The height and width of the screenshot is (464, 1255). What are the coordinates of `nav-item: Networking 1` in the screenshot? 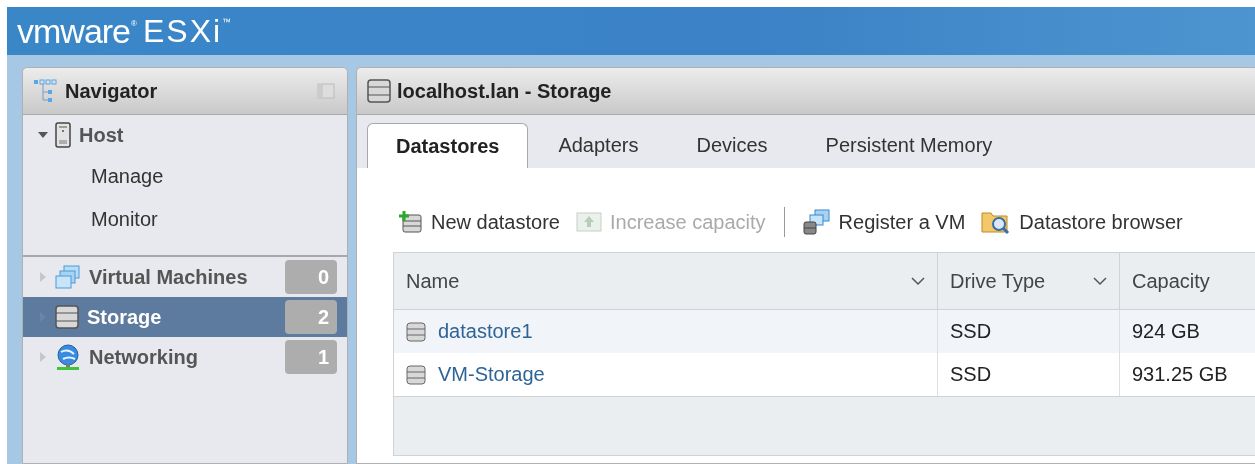 It's located at (185, 357).